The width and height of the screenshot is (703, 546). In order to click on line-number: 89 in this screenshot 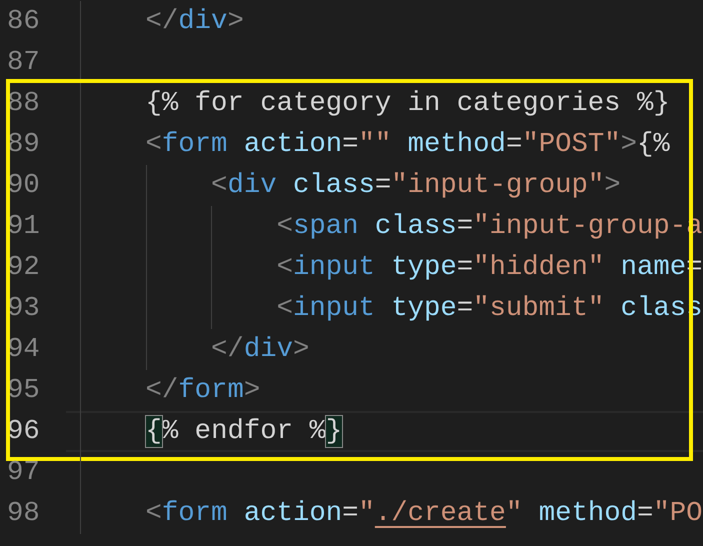, I will do `click(23, 144)`.